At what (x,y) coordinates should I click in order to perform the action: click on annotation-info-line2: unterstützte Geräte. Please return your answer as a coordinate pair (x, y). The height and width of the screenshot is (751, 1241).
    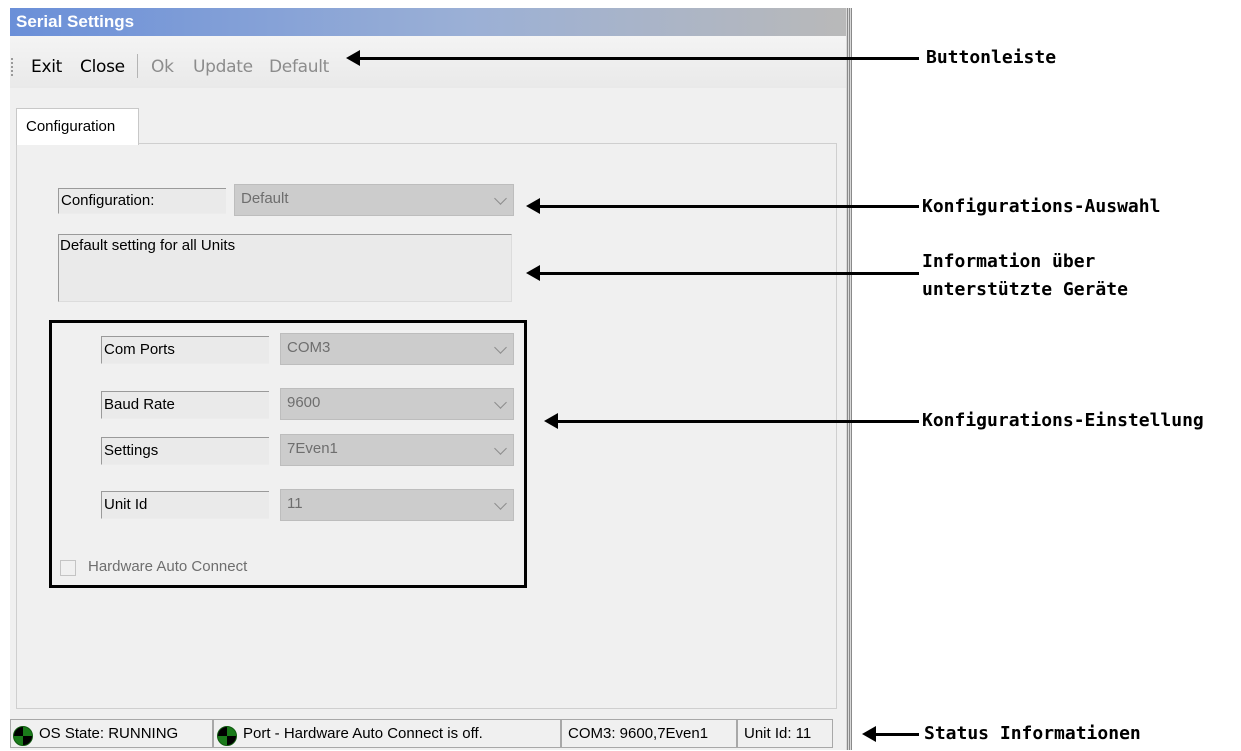
    Looking at the image, I should click on (1025, 289).